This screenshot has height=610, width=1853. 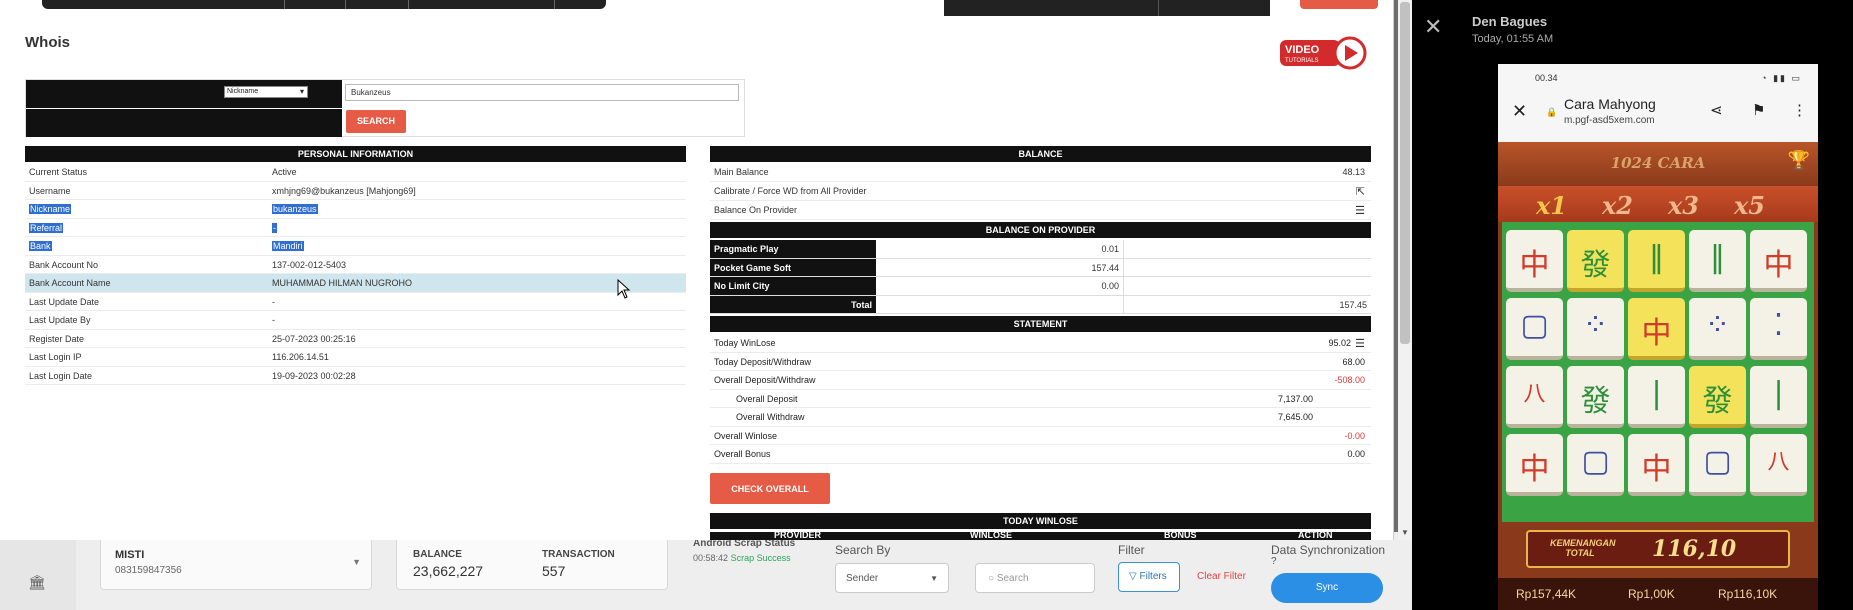 I want to click on help-icon: ?, so click(x=1274, y=561).